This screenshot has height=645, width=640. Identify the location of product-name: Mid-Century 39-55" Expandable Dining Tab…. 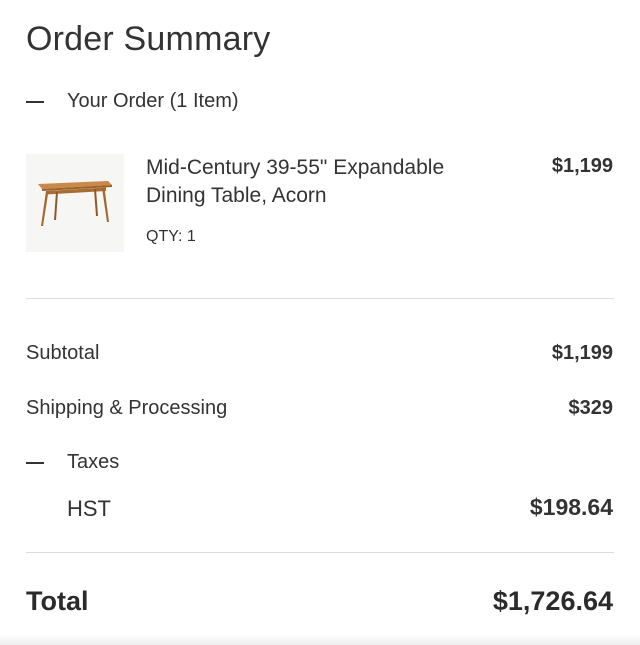
(316, 182).